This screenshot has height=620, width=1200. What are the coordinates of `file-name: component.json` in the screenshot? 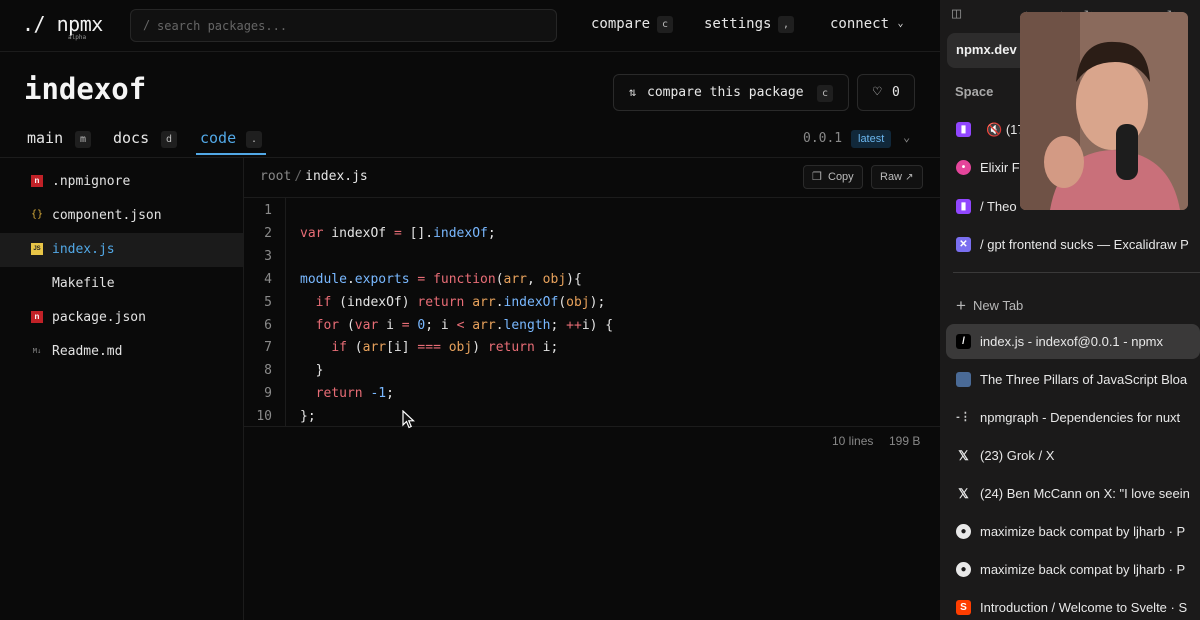 It's located at (107, 215).